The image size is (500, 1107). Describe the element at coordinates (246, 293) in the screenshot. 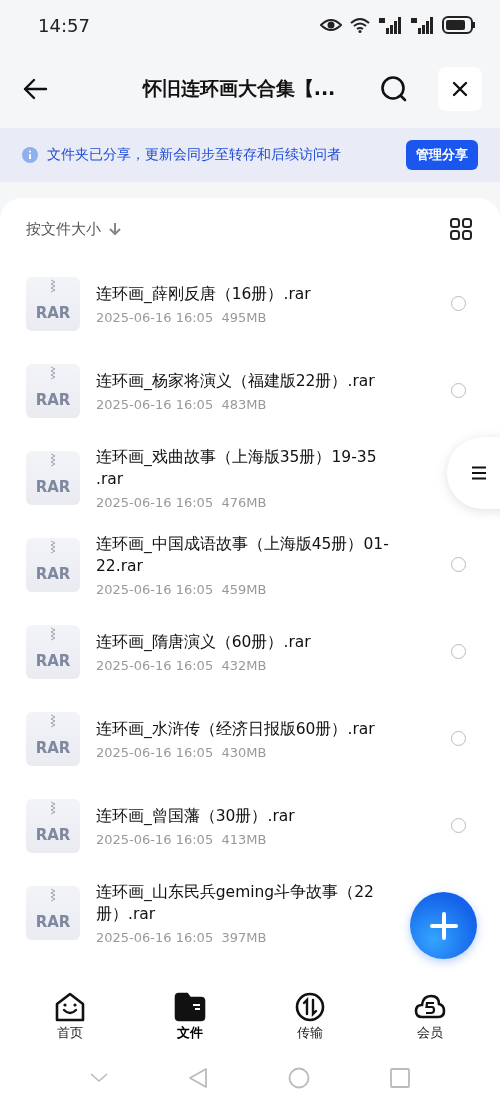

I see `file-name: 连环画_薛刚反唐（16册）.rar` at that location.